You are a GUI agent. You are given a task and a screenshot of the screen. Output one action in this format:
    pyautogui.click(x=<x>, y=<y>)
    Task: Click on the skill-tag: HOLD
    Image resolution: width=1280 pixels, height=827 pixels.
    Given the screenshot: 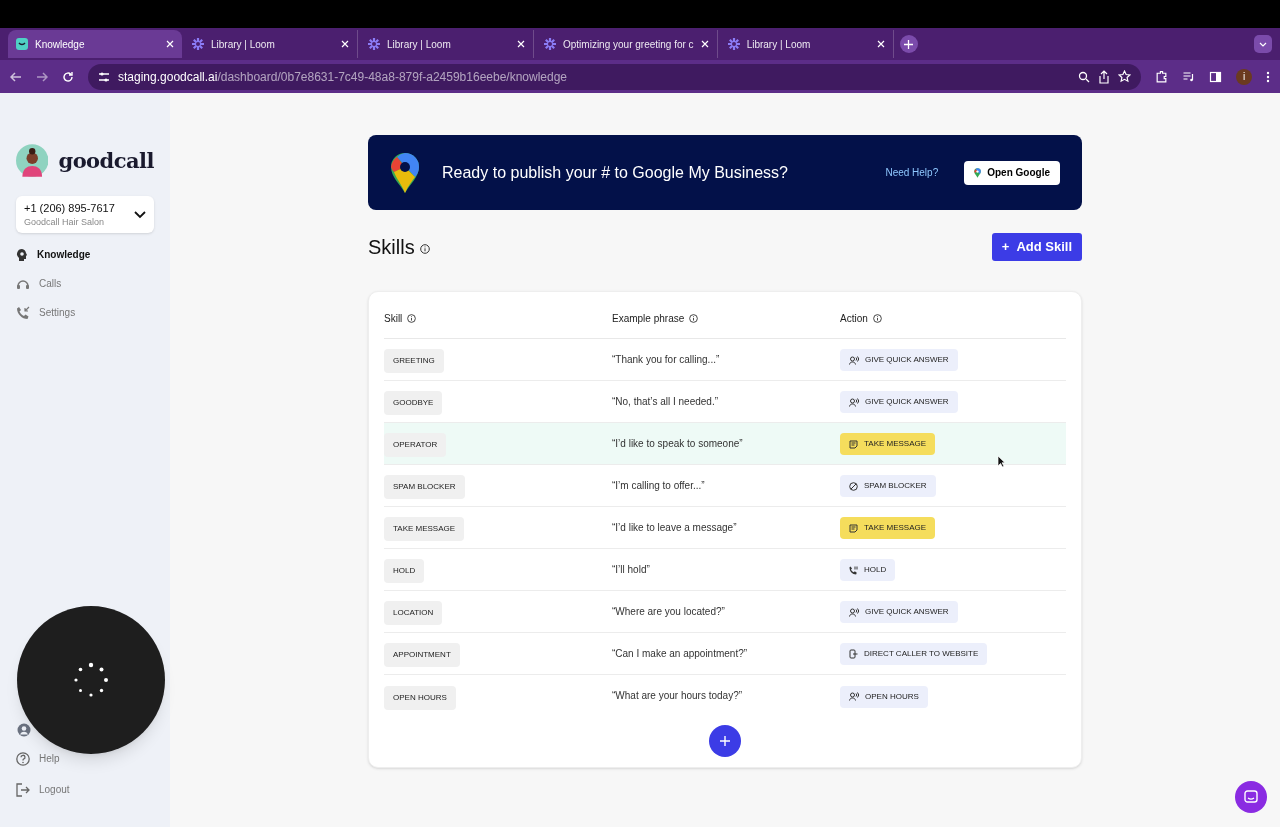 What is the action you would take?
    pyautogui.click(x=404, y=571)
    